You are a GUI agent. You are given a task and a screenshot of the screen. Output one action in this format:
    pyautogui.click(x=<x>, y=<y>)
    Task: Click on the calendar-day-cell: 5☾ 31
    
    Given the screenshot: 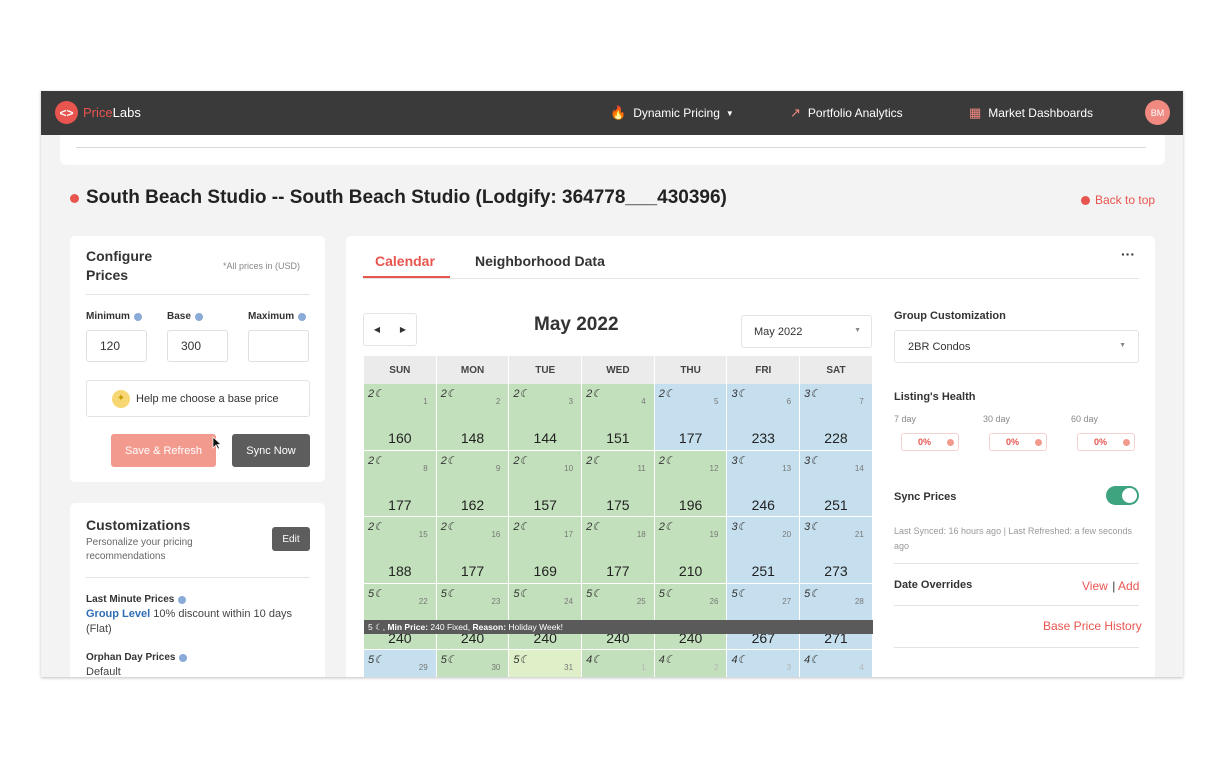 What is the action you would take?
    pyautogui.click(x=546, y=663)
    